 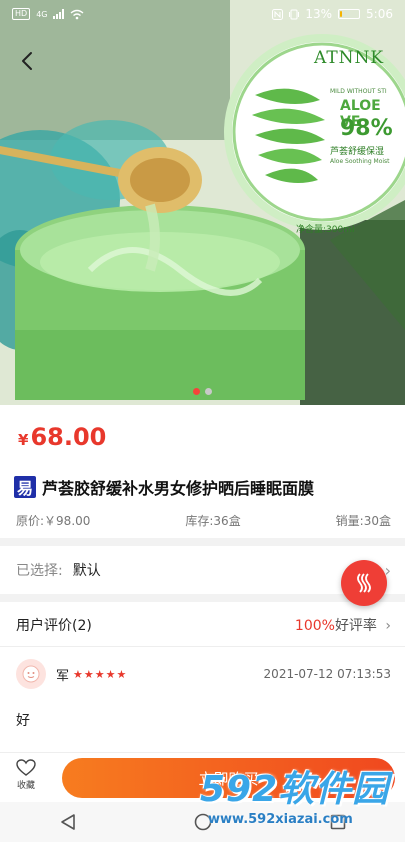 I want to click on status-bar: HD 4G 13% 5:06, so click(x=202, y=14).